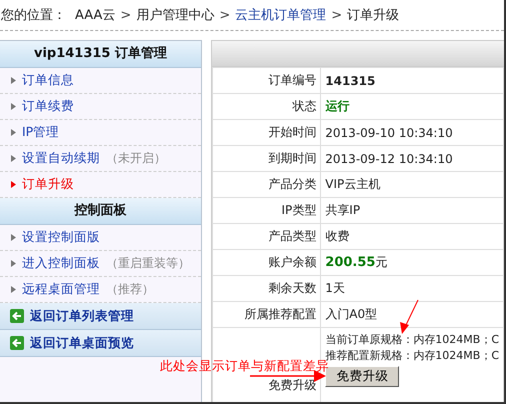 This screenshot has height=404, width=506. What do you see at coordinates (148, 263) in the screenshot?
I see `status-note: （重启重装等）` at bounding box center [148, 263].